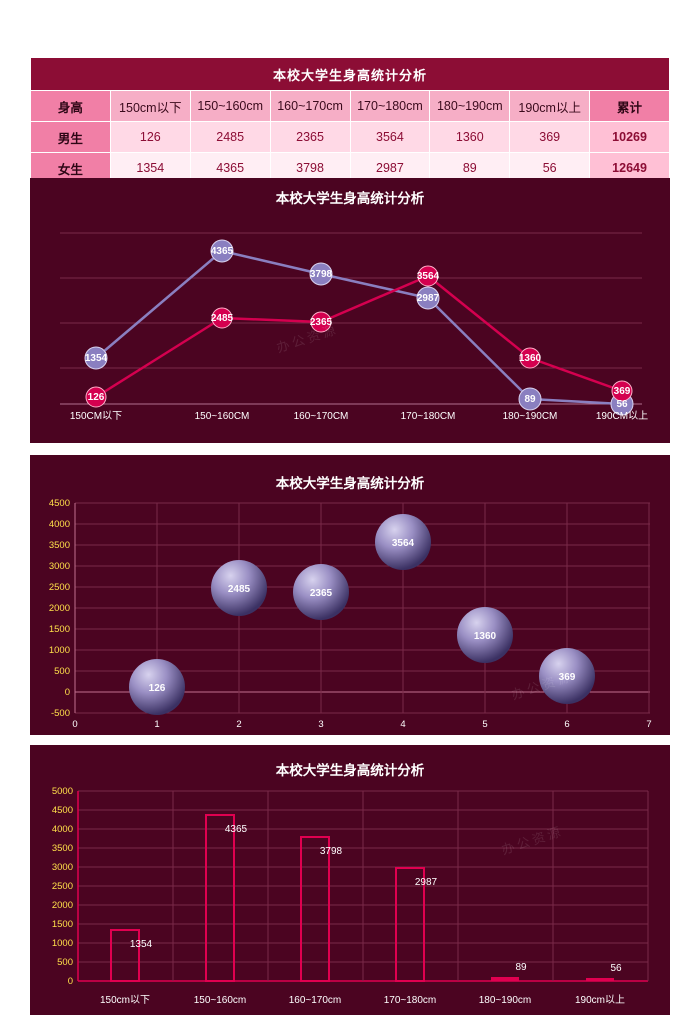 Image resolution: width=700 pixels, height=1030 pixels. I want to click on bubble-xtick-4: 4, so click(402, 724).